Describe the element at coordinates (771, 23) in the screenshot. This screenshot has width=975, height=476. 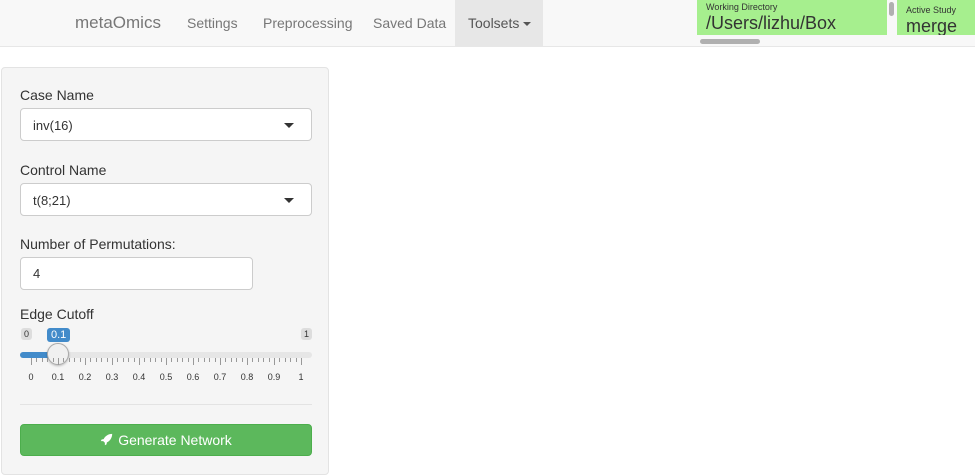
I see `working-directory-value: /Users/lizhu/Box` at that location.